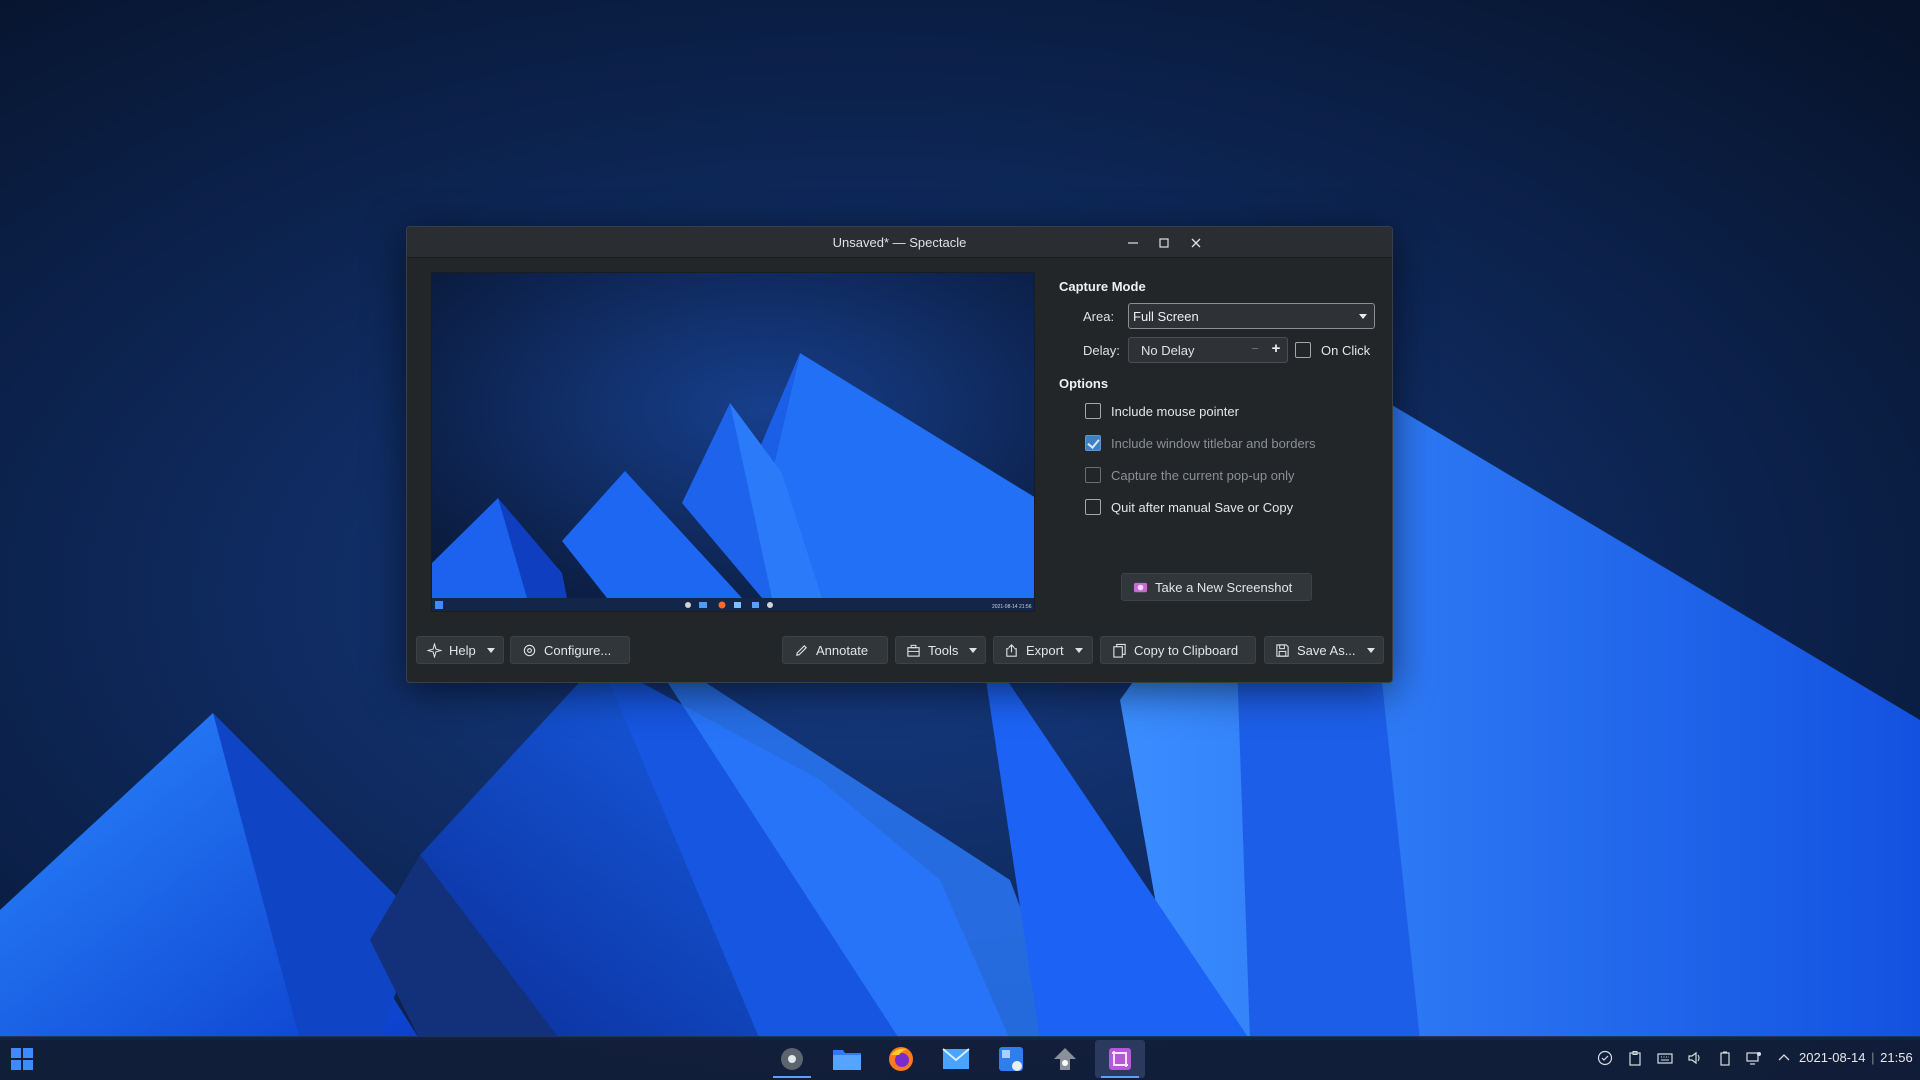 This screenshot has width=1920, height=1080. Describe the element at coordinates (1208, 350) in the screenshot. I see `delay-spinbox: No Delay − +` at that location.